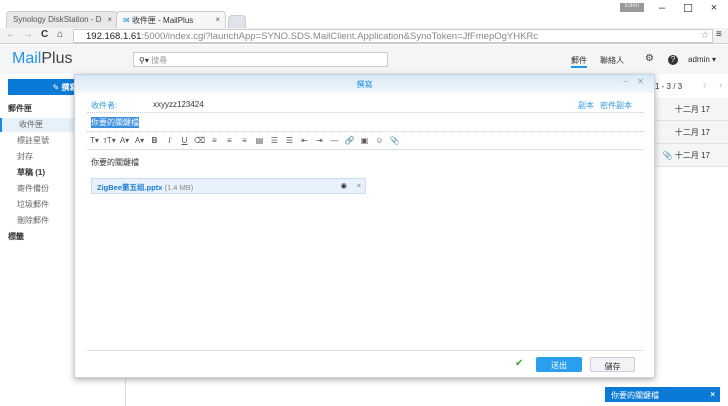  What do you see at coordinates (612, 364) in the screenshot?
I see `save-draft-button: 儲存` at bounding box center [612, 364].